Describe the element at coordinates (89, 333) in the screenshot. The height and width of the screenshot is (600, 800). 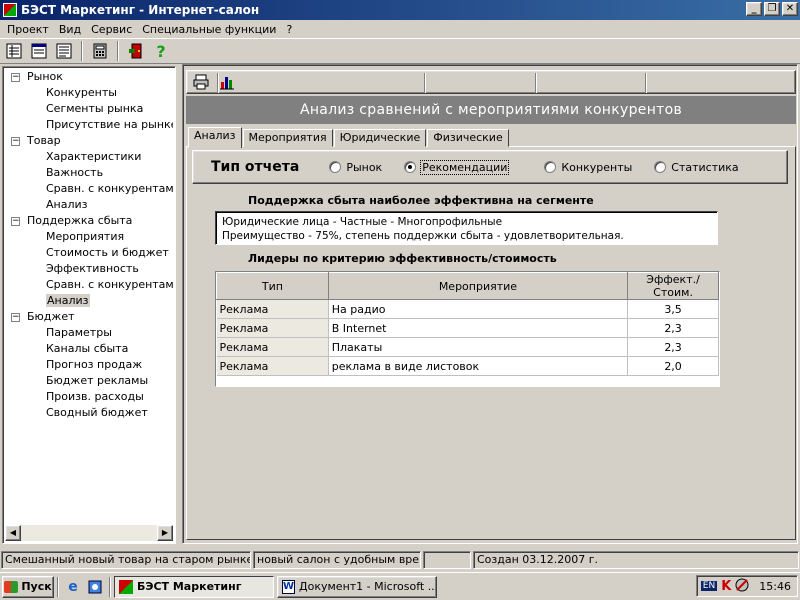
I see `tree-item: Параметры` at that location.